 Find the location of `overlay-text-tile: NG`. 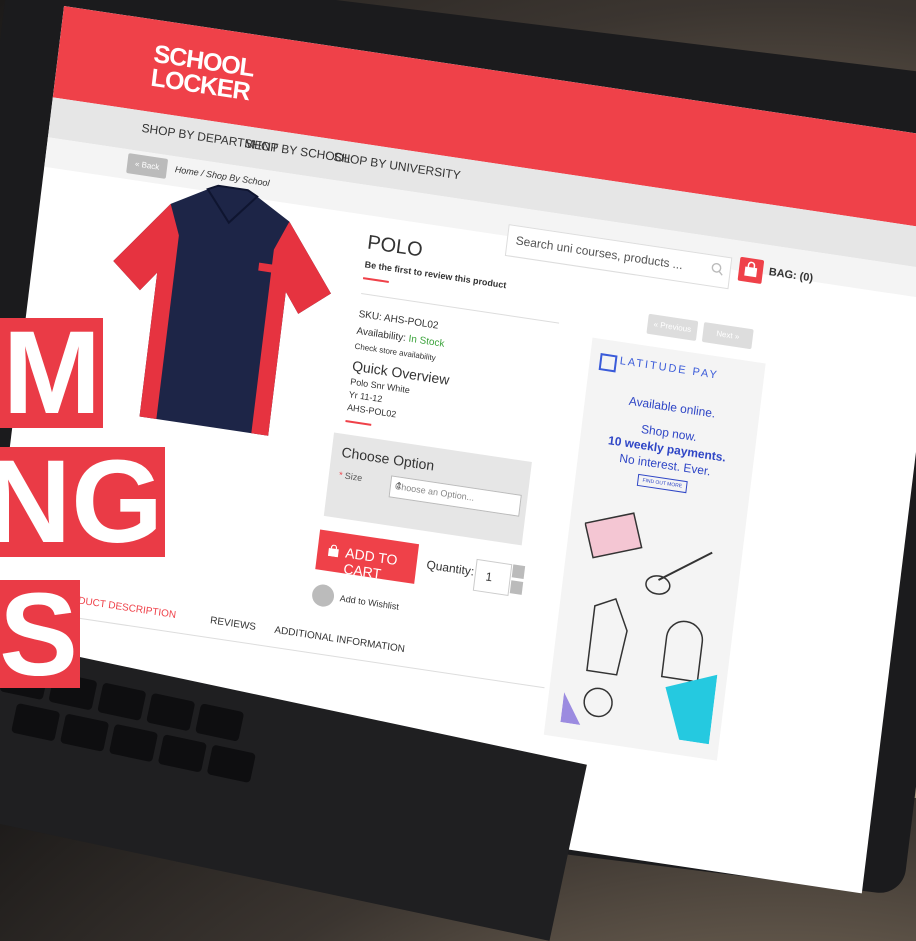

overlay-text-tile: NG is located at coordinates (82, 502).